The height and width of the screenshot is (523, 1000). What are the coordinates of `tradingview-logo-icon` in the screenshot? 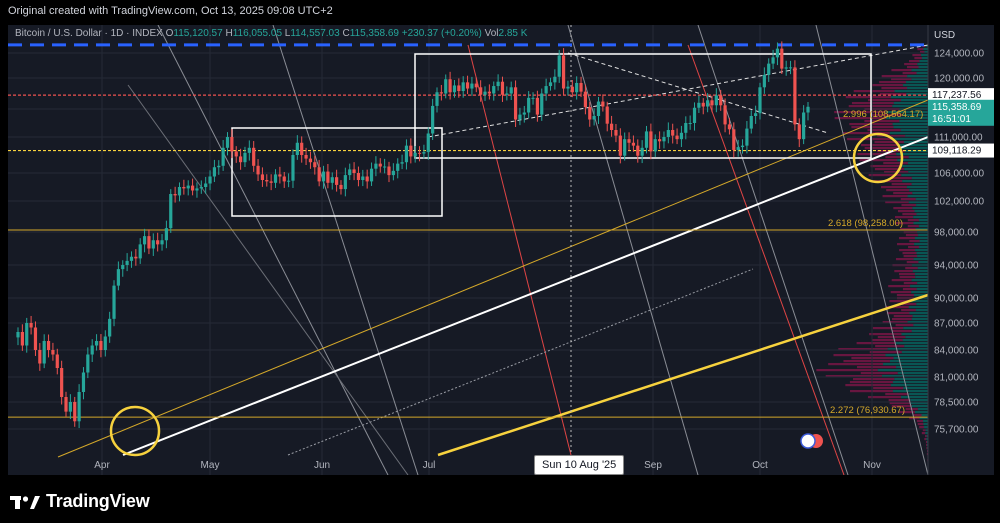 It's located at (25, 502).